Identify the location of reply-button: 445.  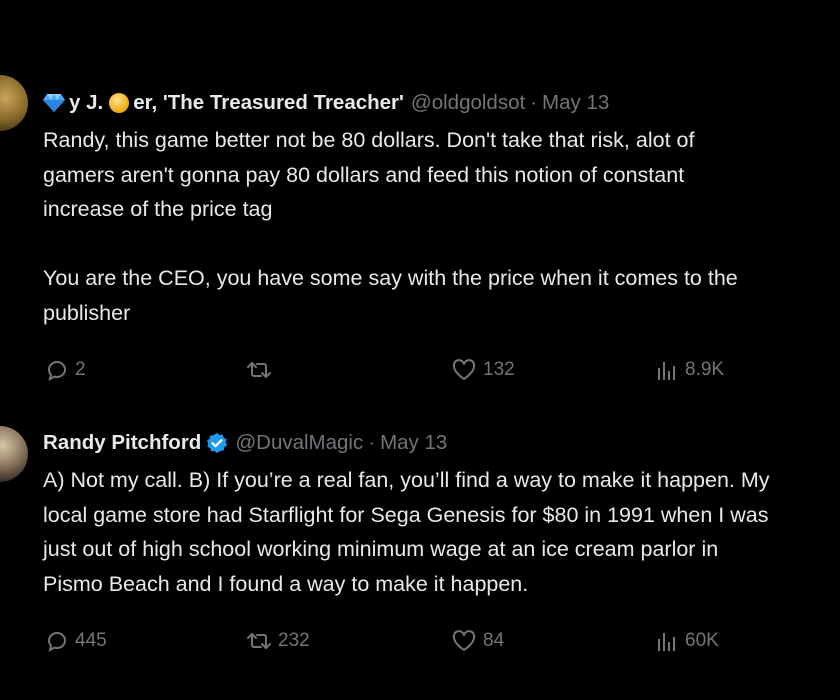
(76, 641).